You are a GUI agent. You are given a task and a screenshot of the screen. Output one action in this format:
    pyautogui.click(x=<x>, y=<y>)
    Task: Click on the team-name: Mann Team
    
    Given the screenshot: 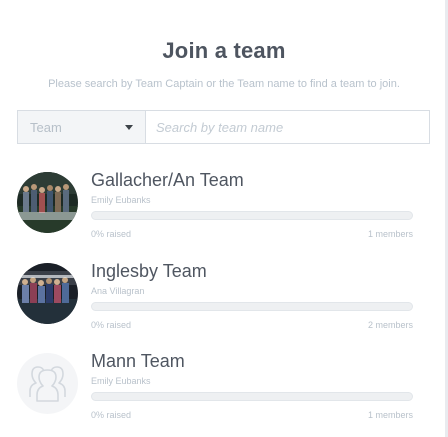 What is the action you would take?
    pyautogui.click(x=138, y=361)
    